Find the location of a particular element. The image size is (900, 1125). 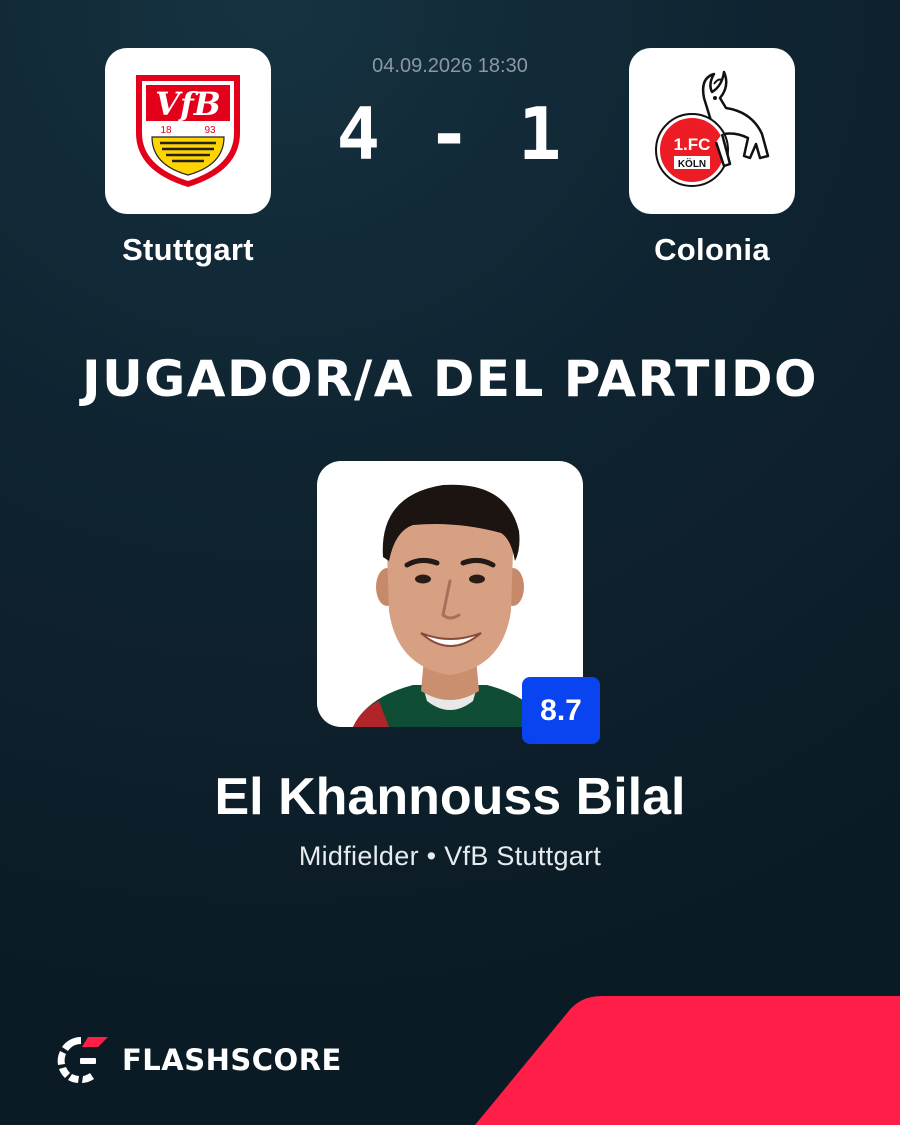

vfb-stuttgart-crest-icon: VfB 18 93 is located at coordinates (188, 131).